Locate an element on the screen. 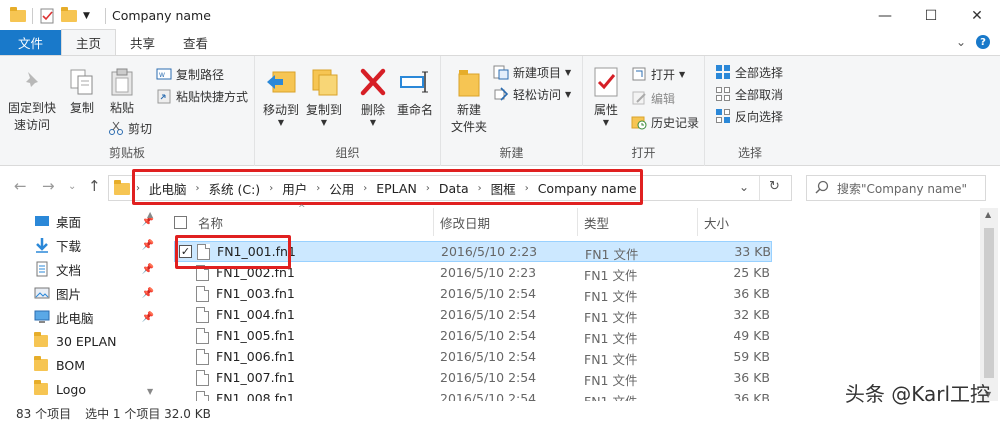 The image size is (1000, 425). scroll-down-icon: ▼ is located at coordinates (150, 391).